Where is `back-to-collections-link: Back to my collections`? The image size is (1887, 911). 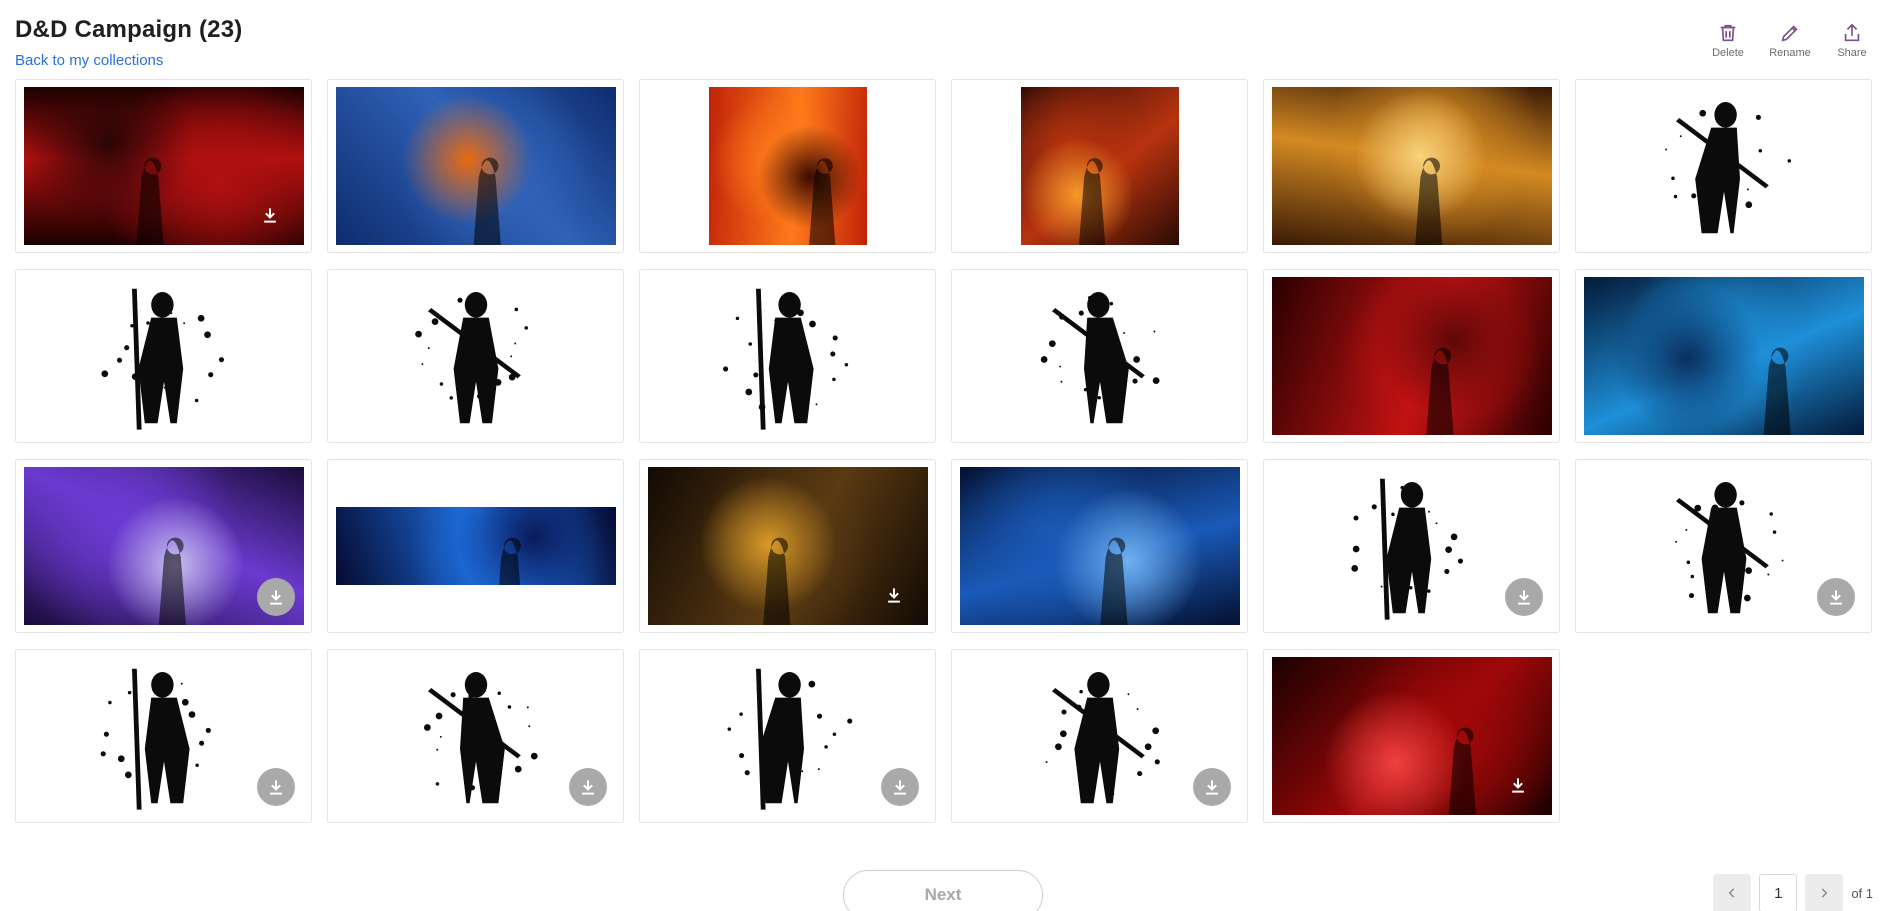 back-to-collections-link: Back to my collections is located at coordinates (89, 60).